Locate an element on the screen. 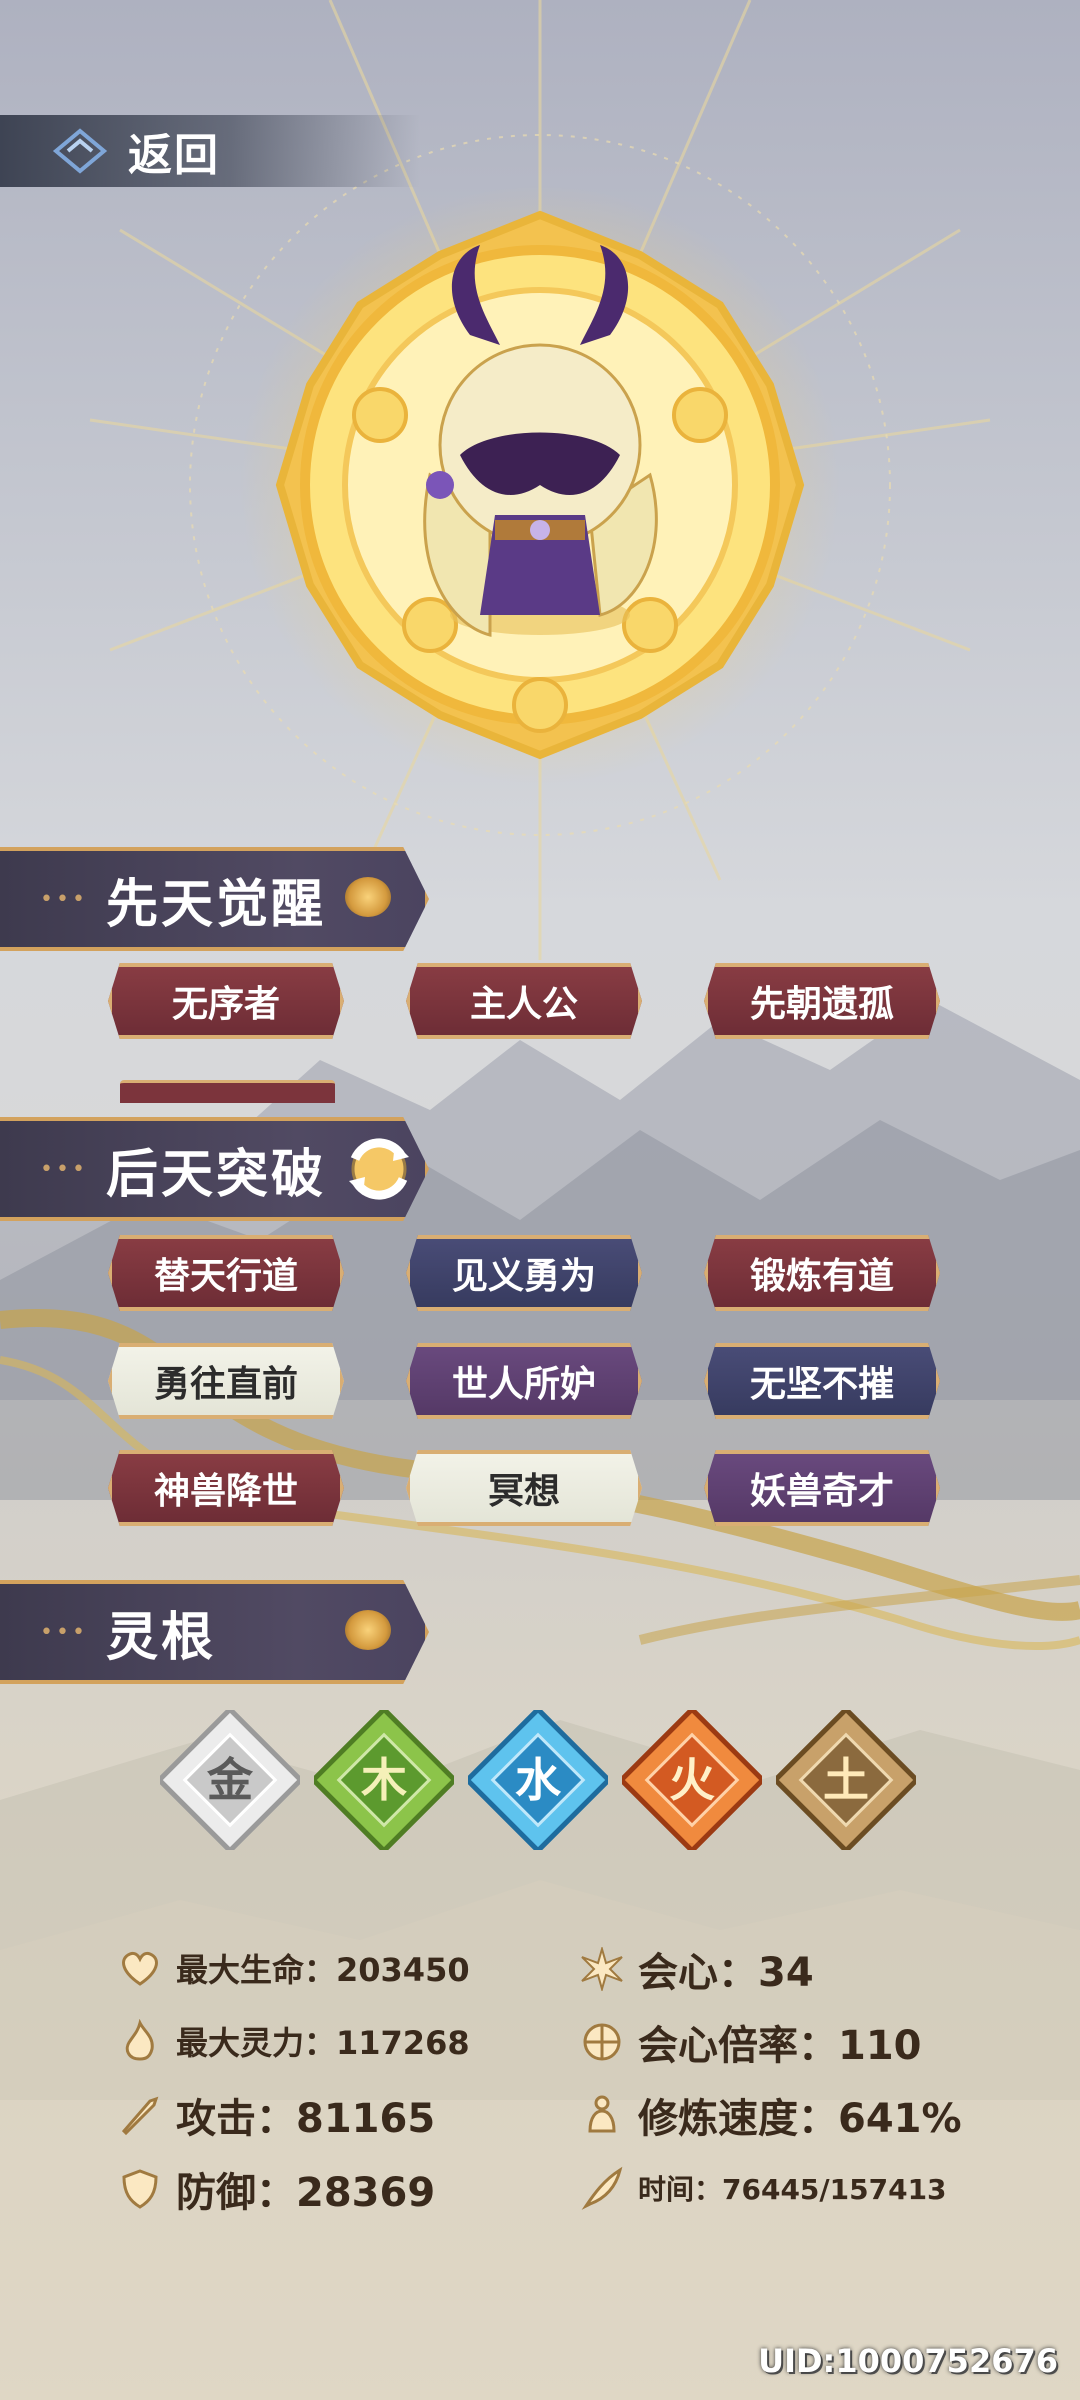 This screenshot has height=2400, width=1080. innate-tag-partial is located at coordinates (227, 1091).